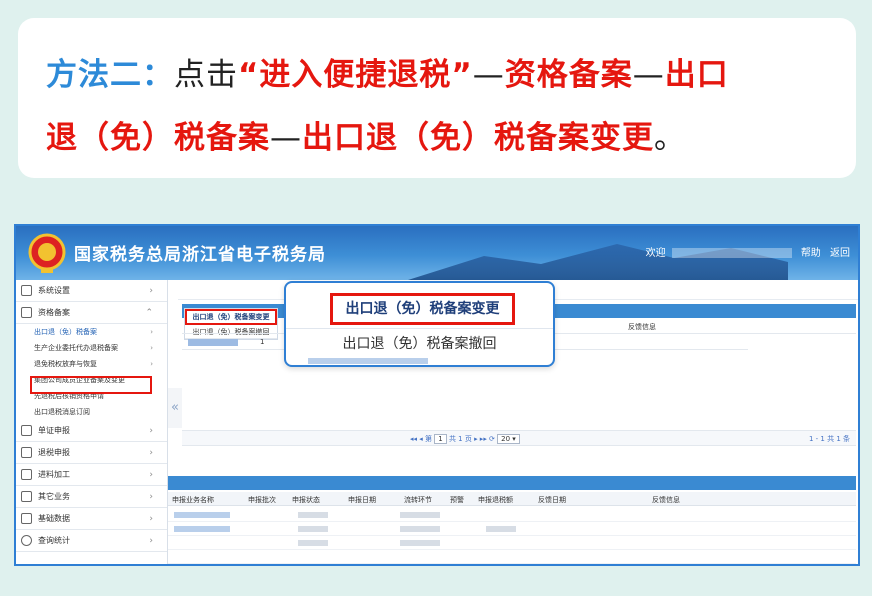 This screenshot has width=872, height=596. I want to click on instruction-line-1: 方法二：点击“进入便捷退税”—资格备案—出口, so click(438, 75).